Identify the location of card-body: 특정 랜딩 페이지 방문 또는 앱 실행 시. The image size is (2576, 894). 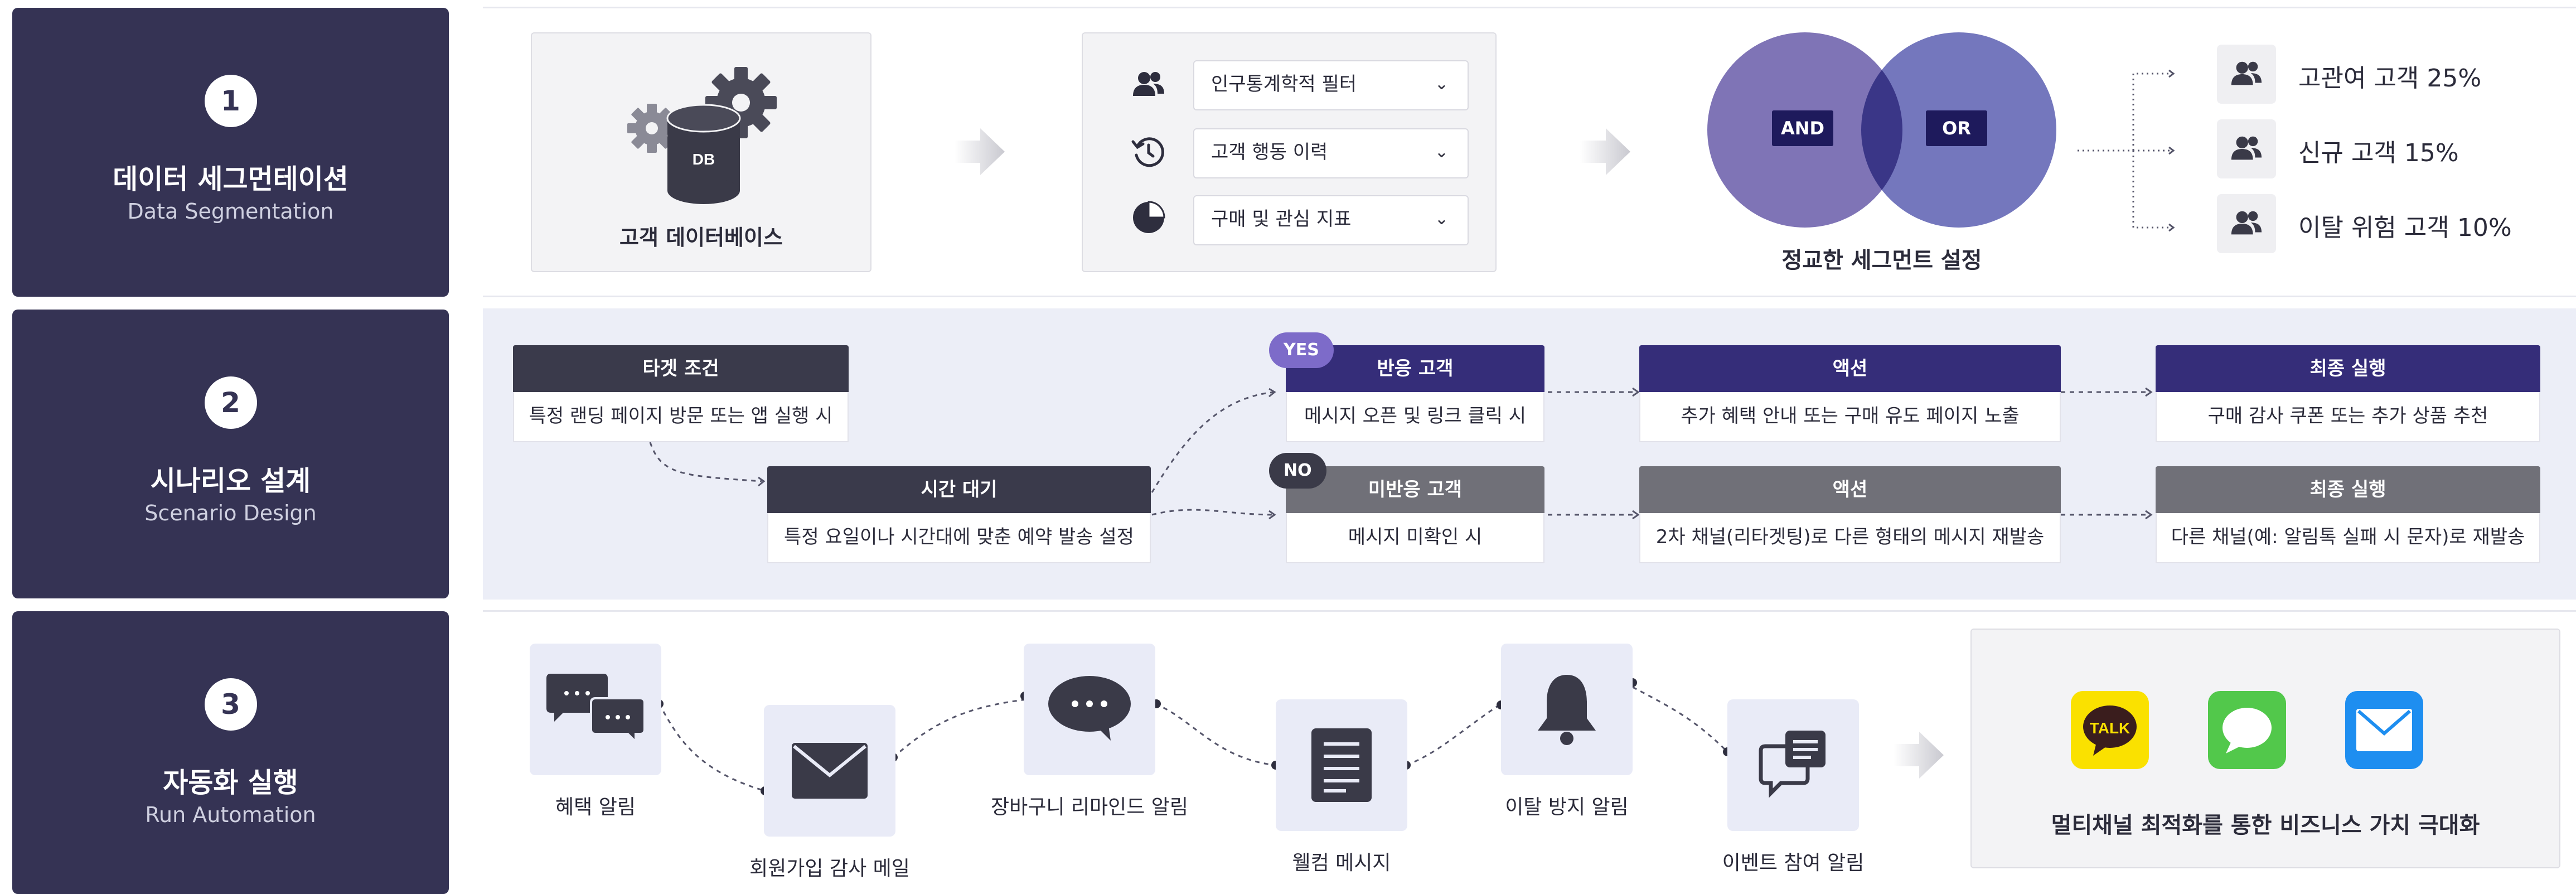
(681, 417).